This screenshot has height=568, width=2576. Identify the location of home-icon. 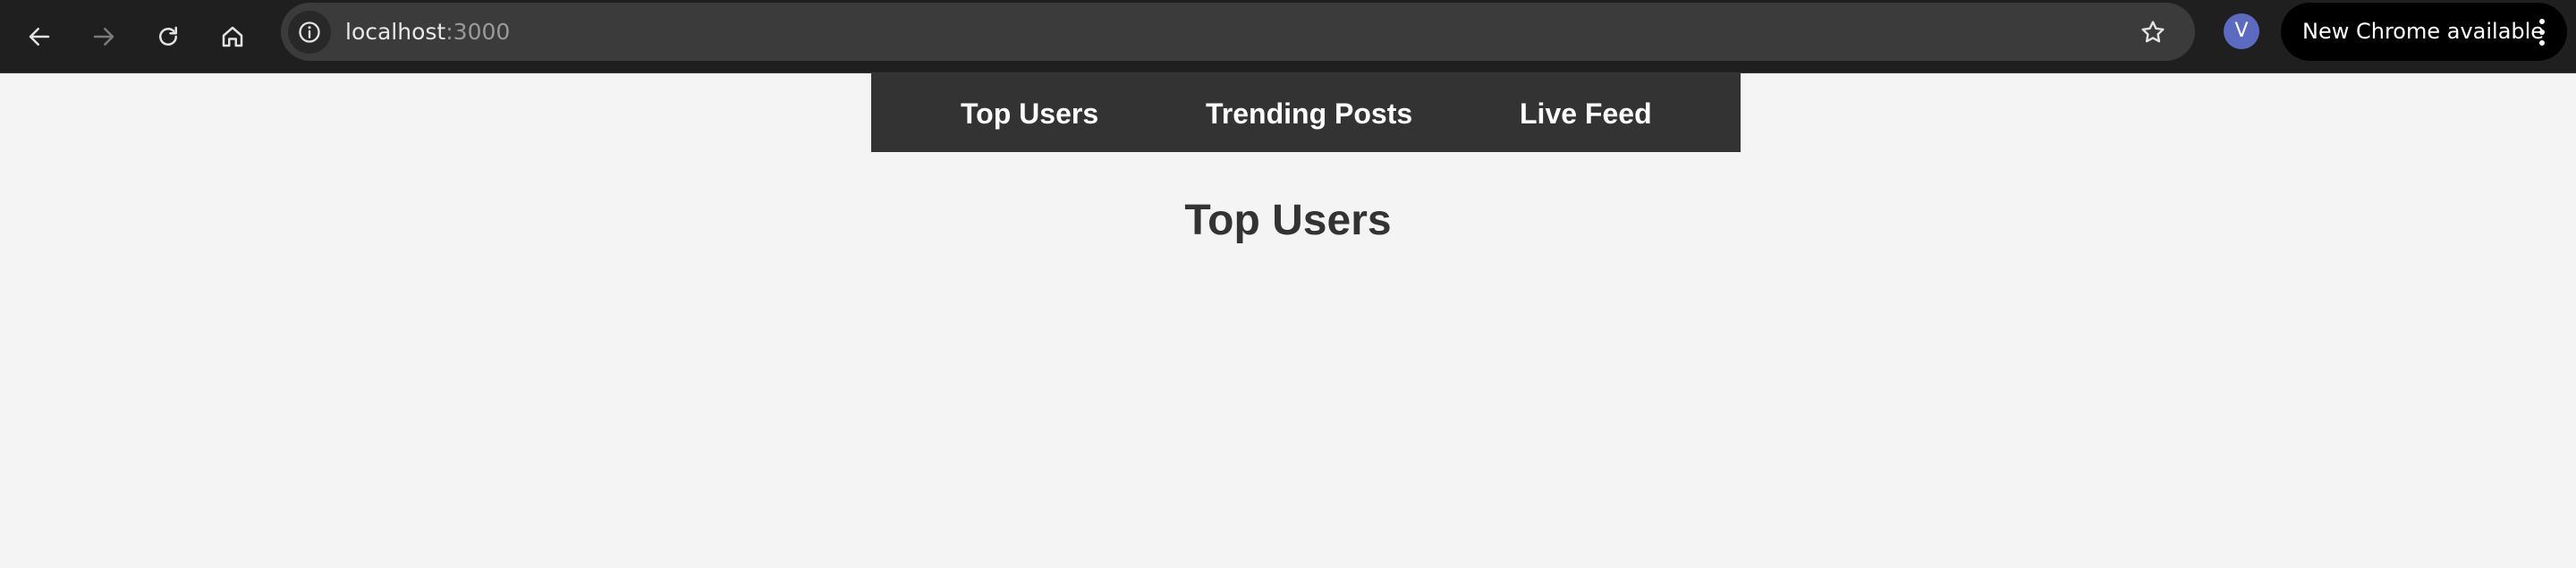
(232, 36).